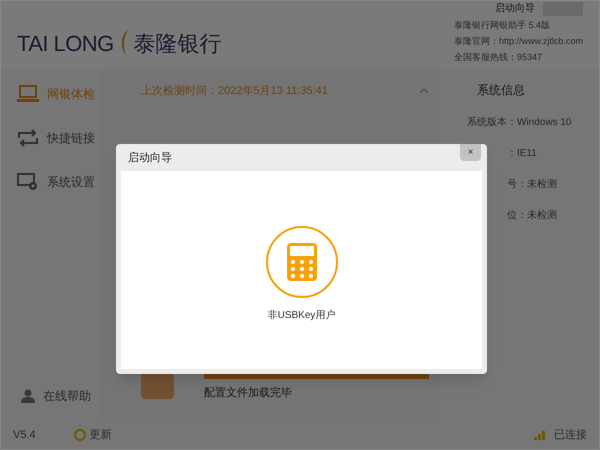  What do you see at coordinates (424, 91) in the screenshot?
I see `caret-icon` at bounding box center [424, 91].